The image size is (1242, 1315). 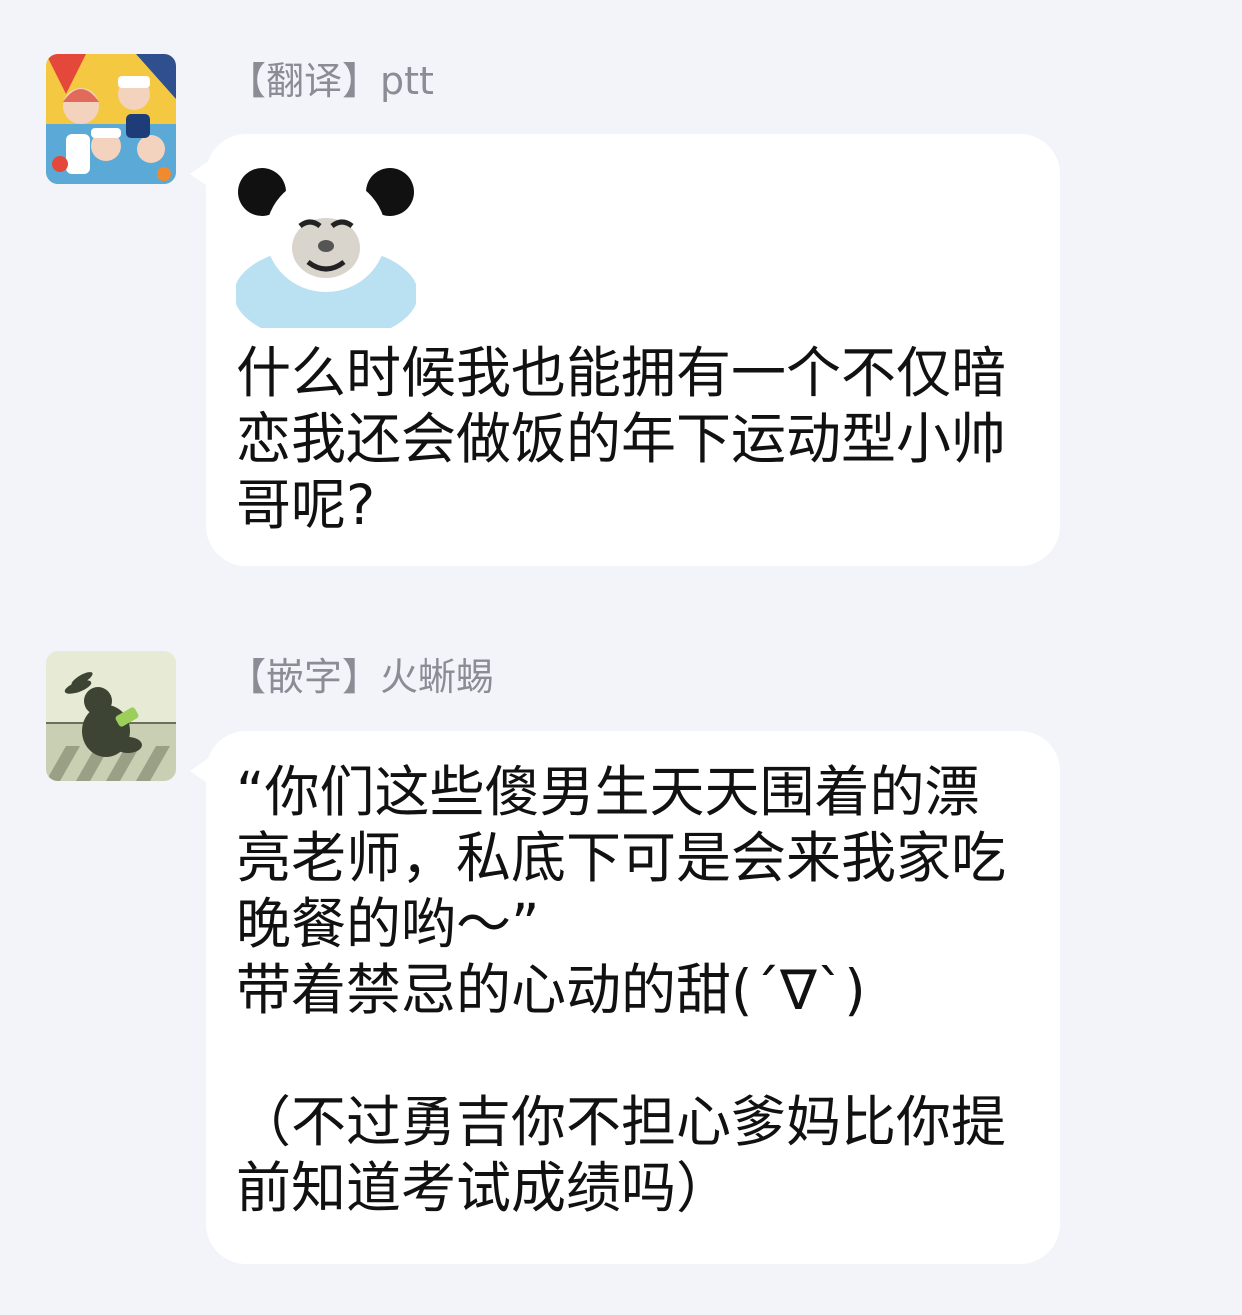 I want to click on sender-name: 【翻译】ptt, so click(x=331, y=81).